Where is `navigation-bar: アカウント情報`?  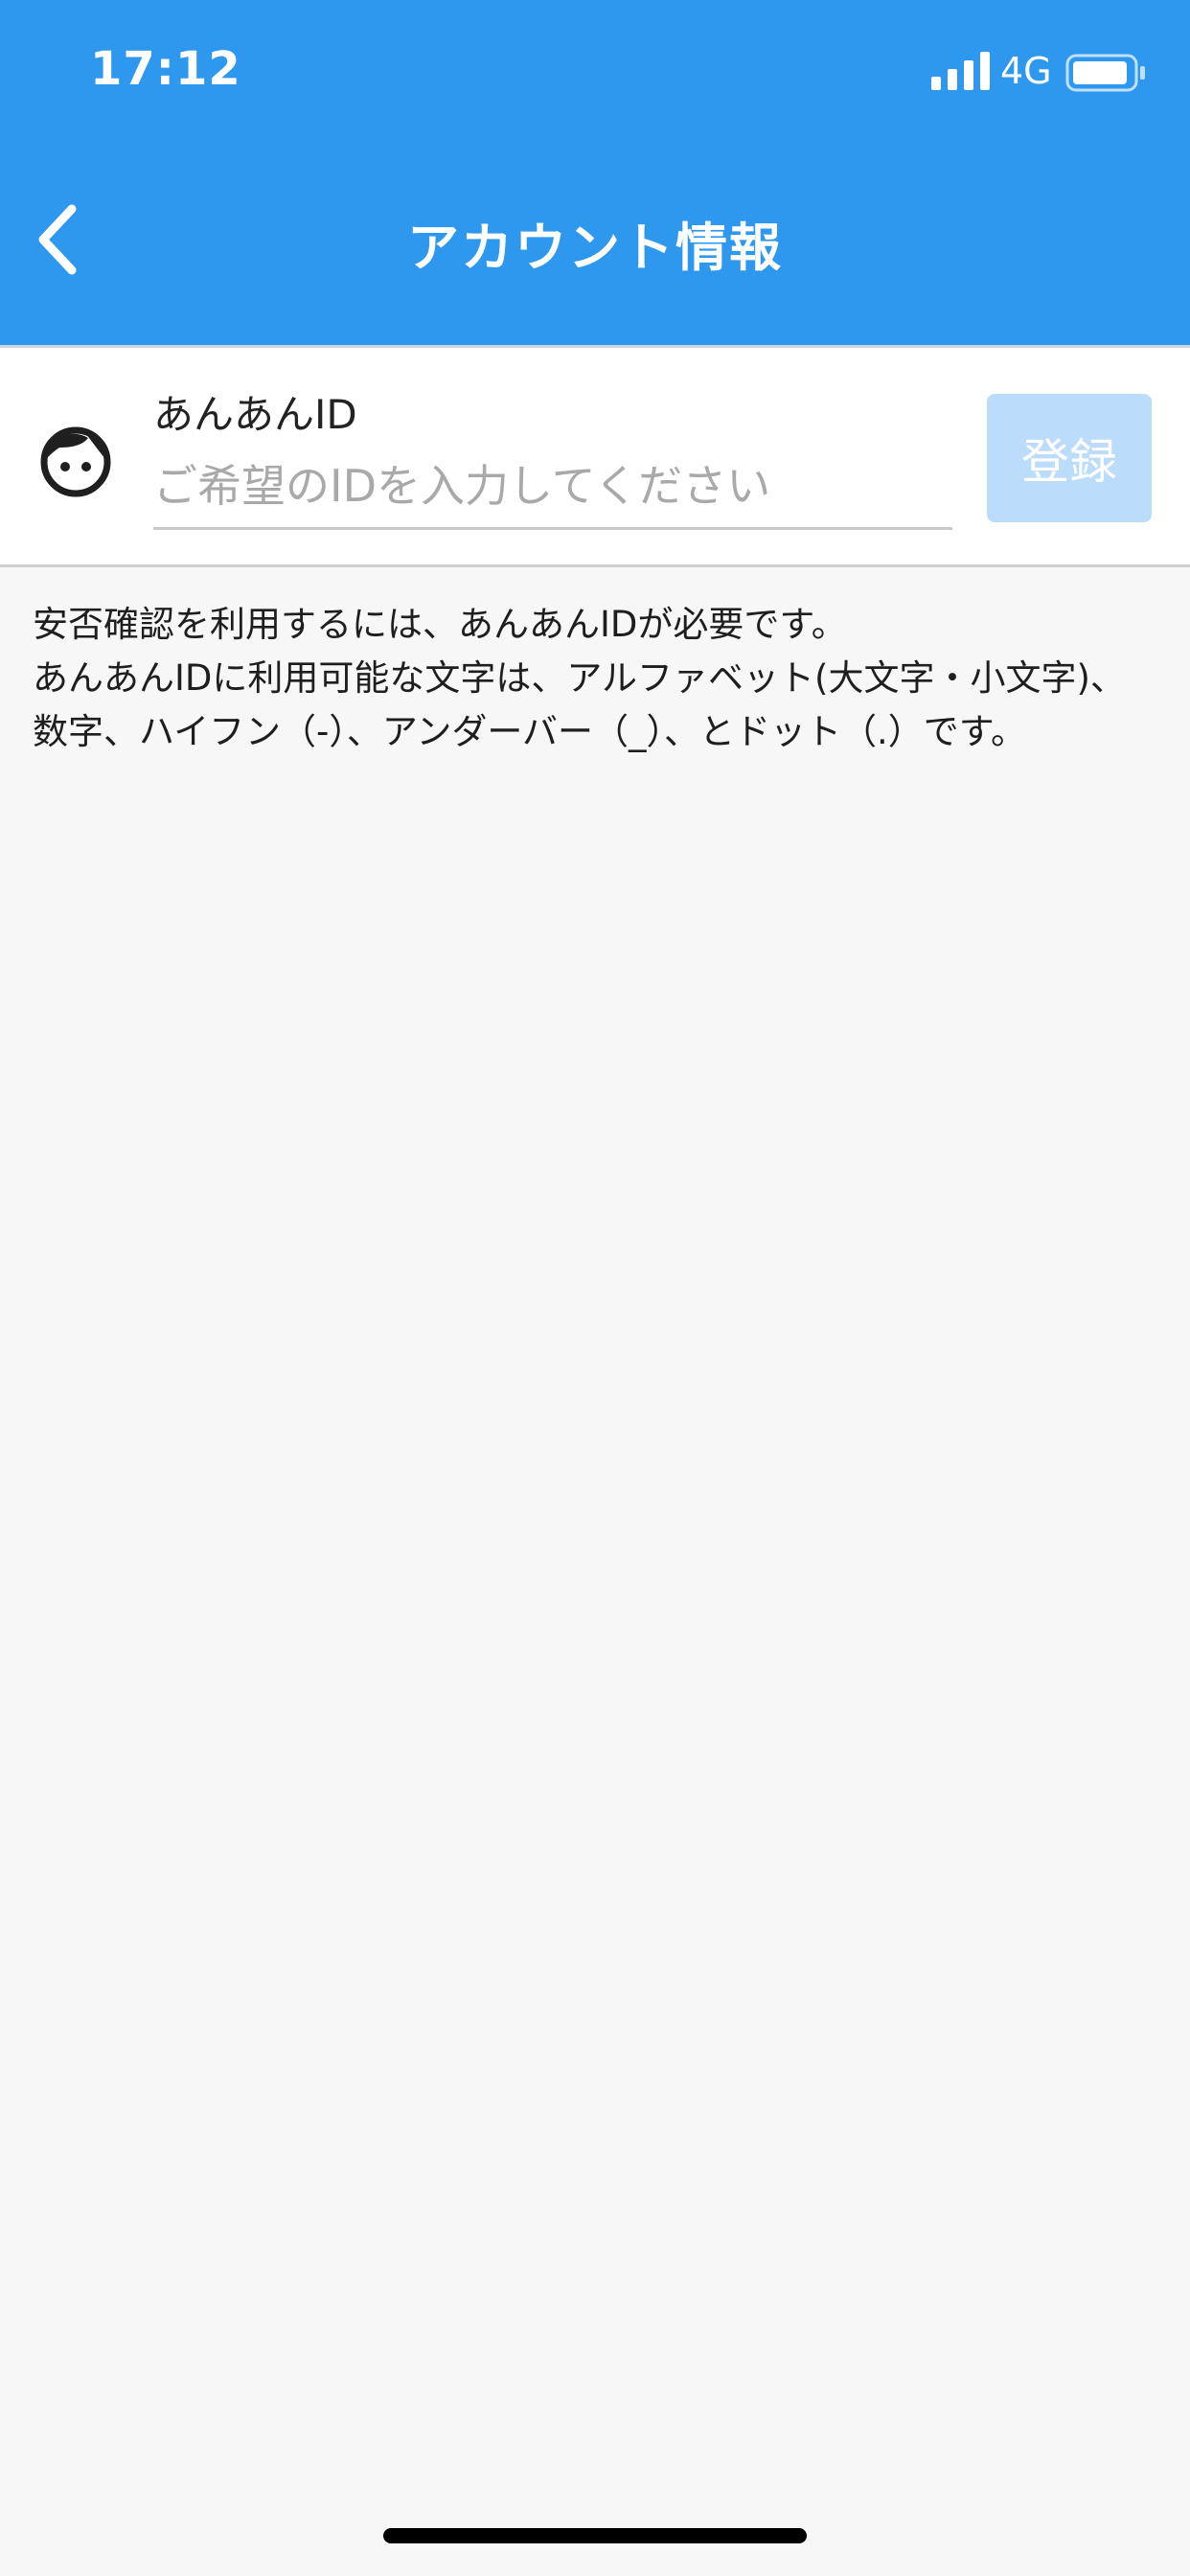 navigation-bar: アカウント情報 is located at coordinates (595, 244).